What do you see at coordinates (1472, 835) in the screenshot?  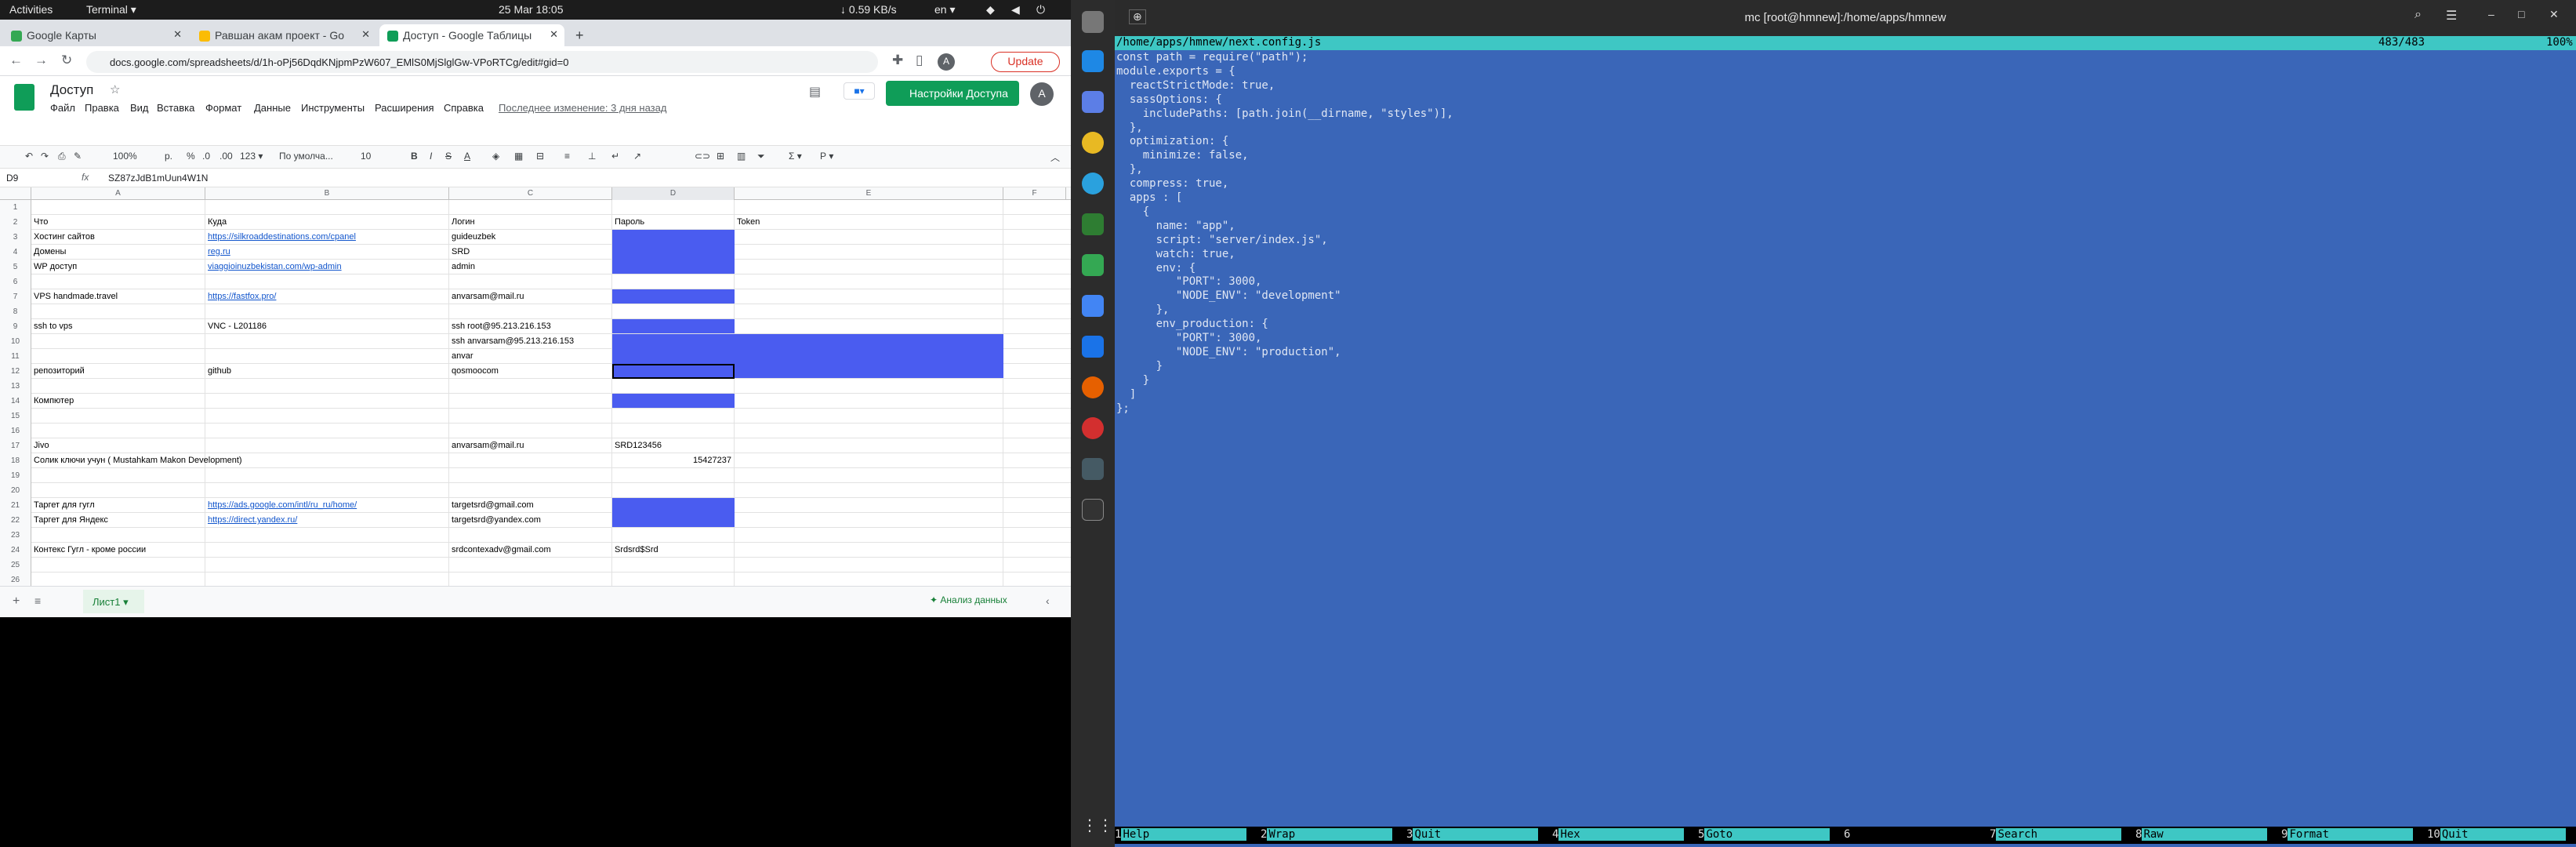 I see `fkey-3: 3 Quit` at bounding box center [1472, 835].